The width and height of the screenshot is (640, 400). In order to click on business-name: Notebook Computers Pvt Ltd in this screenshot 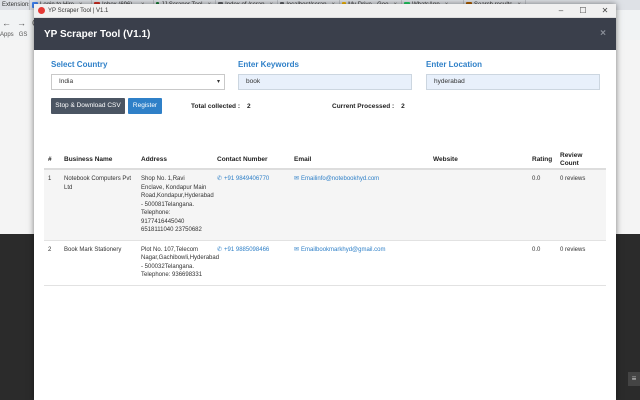, I will do `click(98, 183)`.